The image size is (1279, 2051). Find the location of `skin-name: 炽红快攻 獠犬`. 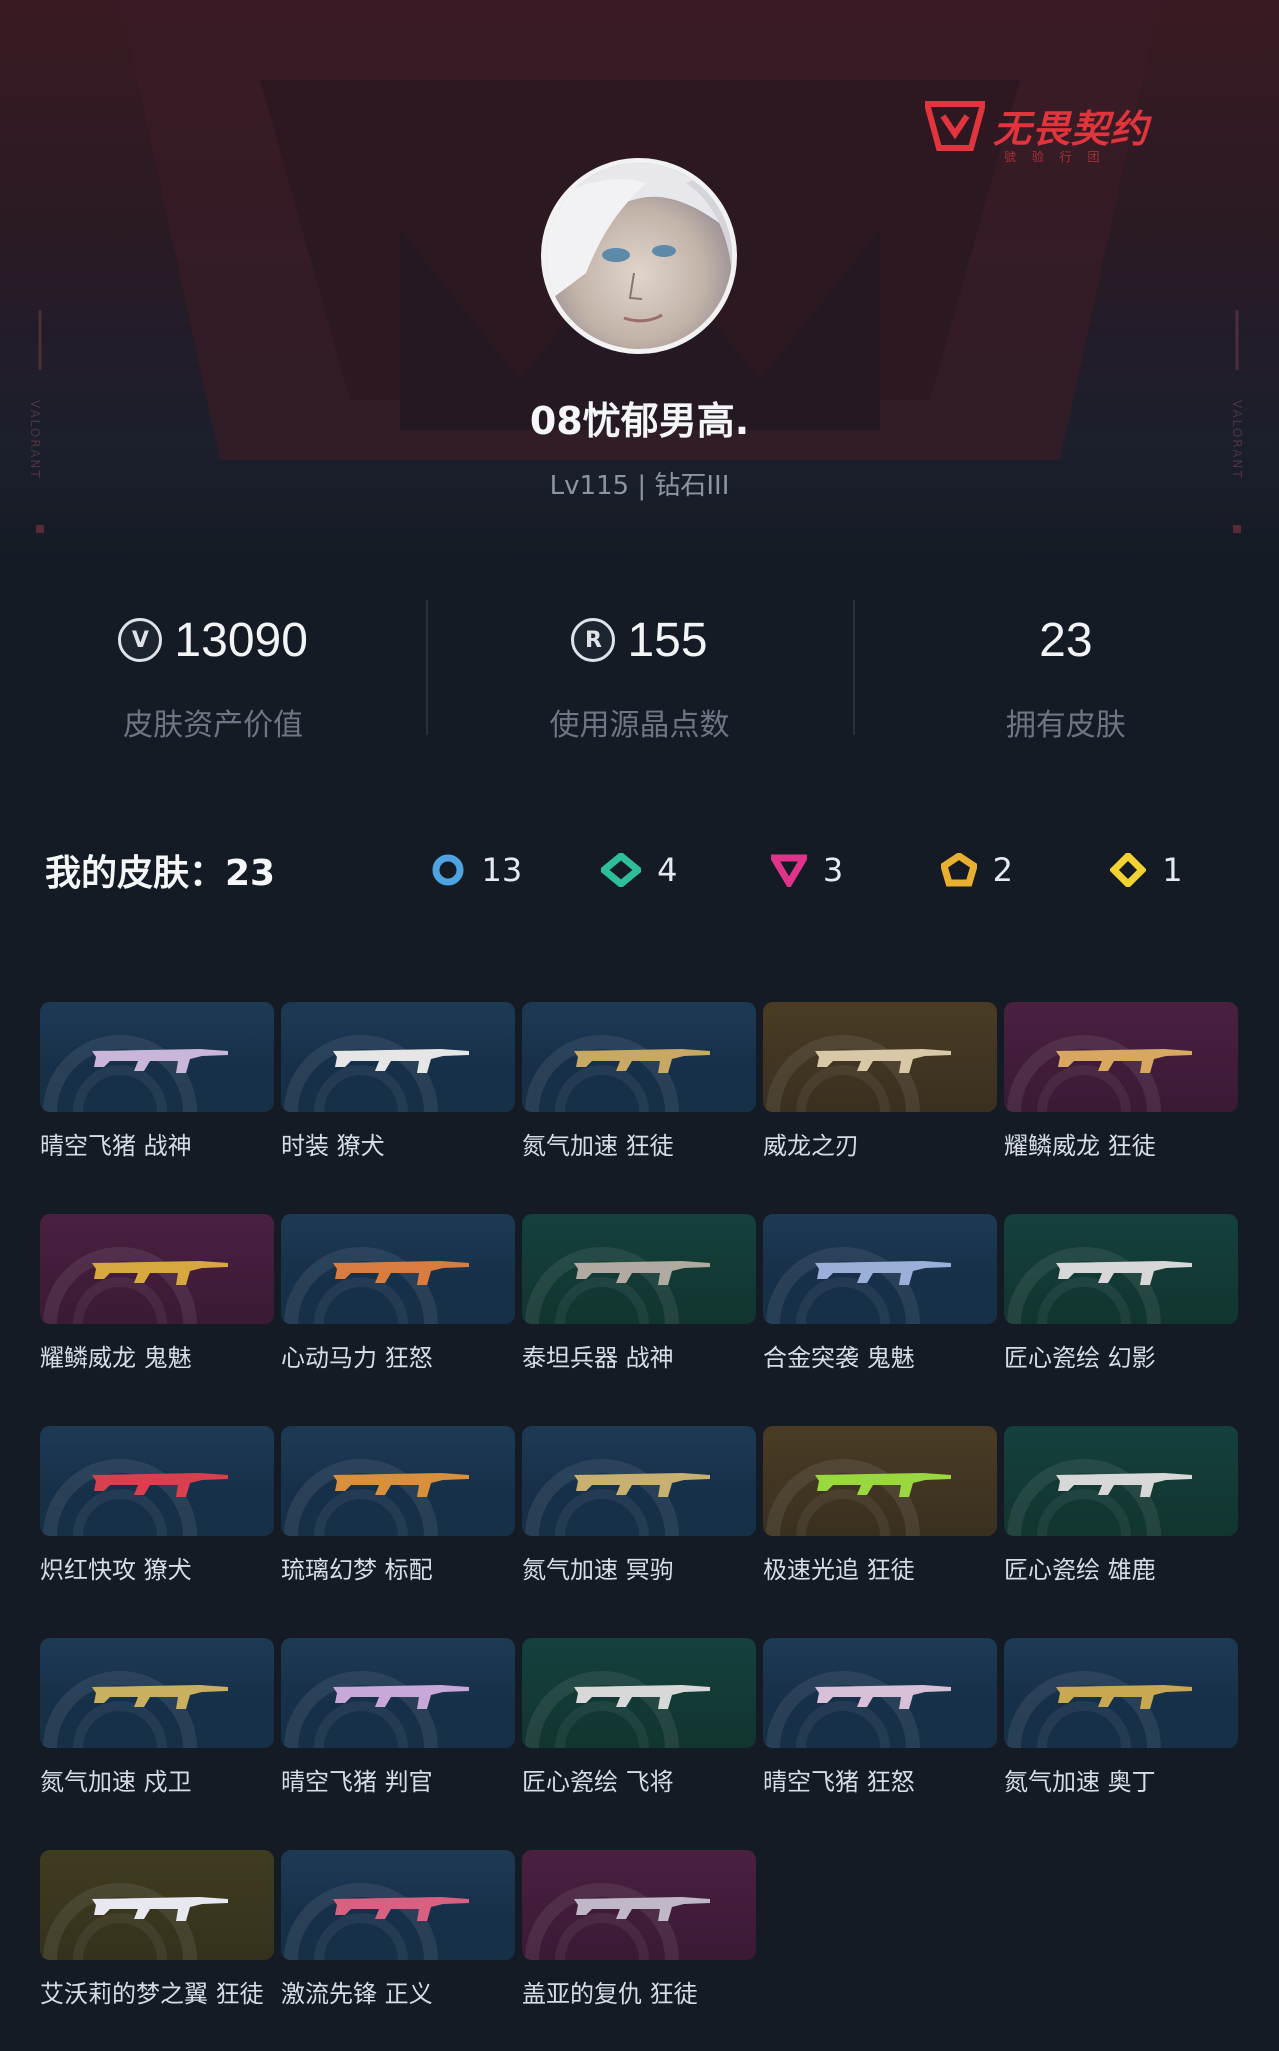

skin-name: 炽红快攻 獠犬 is located at coordinates (116, 1570).